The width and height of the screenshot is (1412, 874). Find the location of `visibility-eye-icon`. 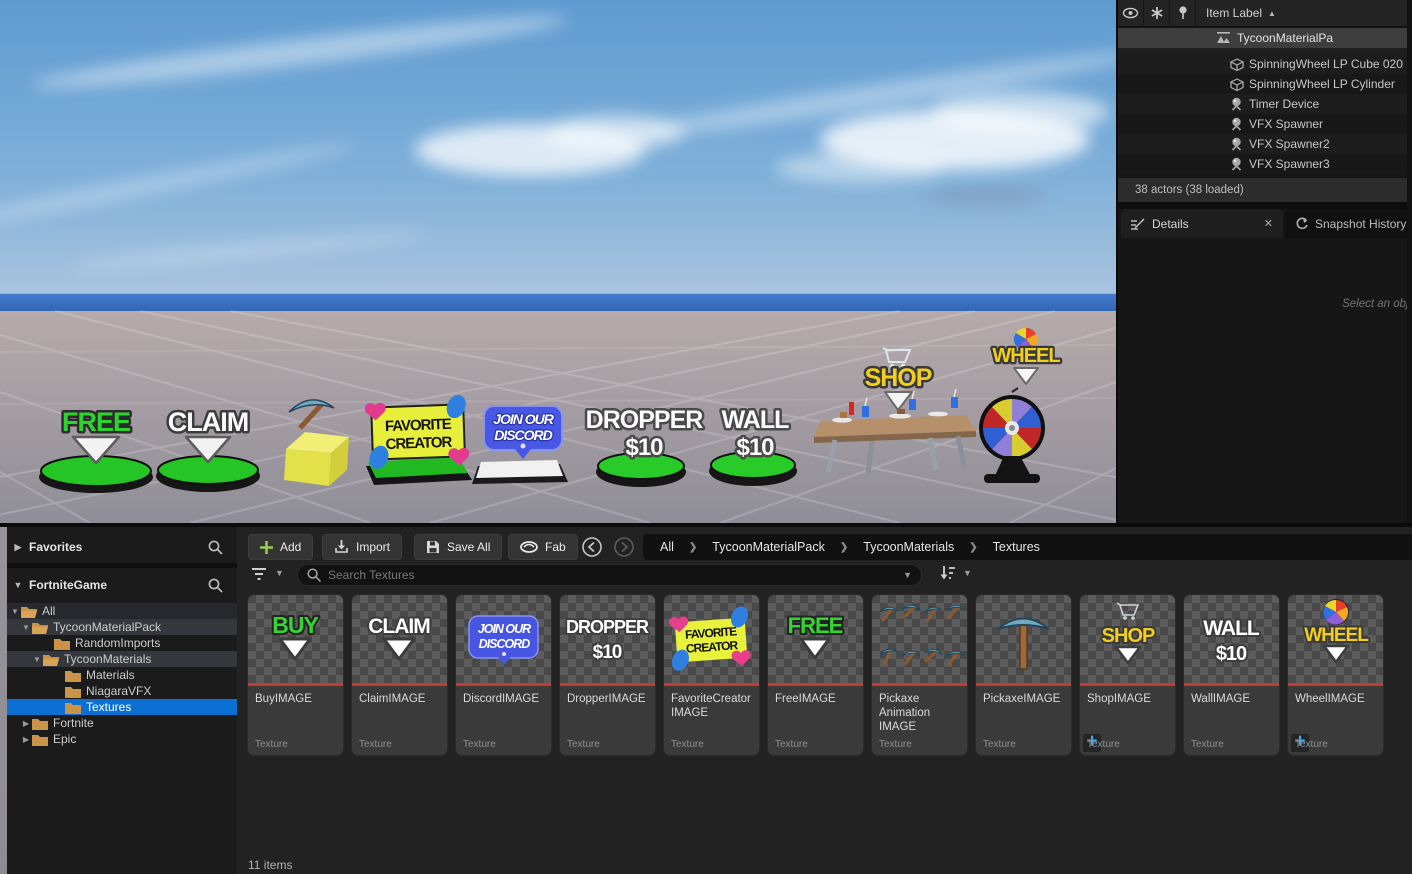

visibility-eye-icon is located at coordinates (1131, 13).